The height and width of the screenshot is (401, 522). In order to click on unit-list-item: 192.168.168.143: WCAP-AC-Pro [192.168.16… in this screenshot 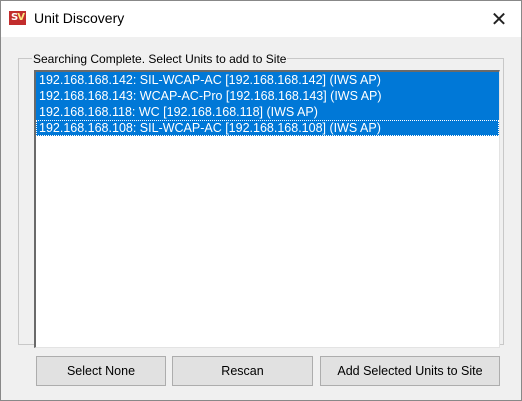, I will do `click(267, 96)`.